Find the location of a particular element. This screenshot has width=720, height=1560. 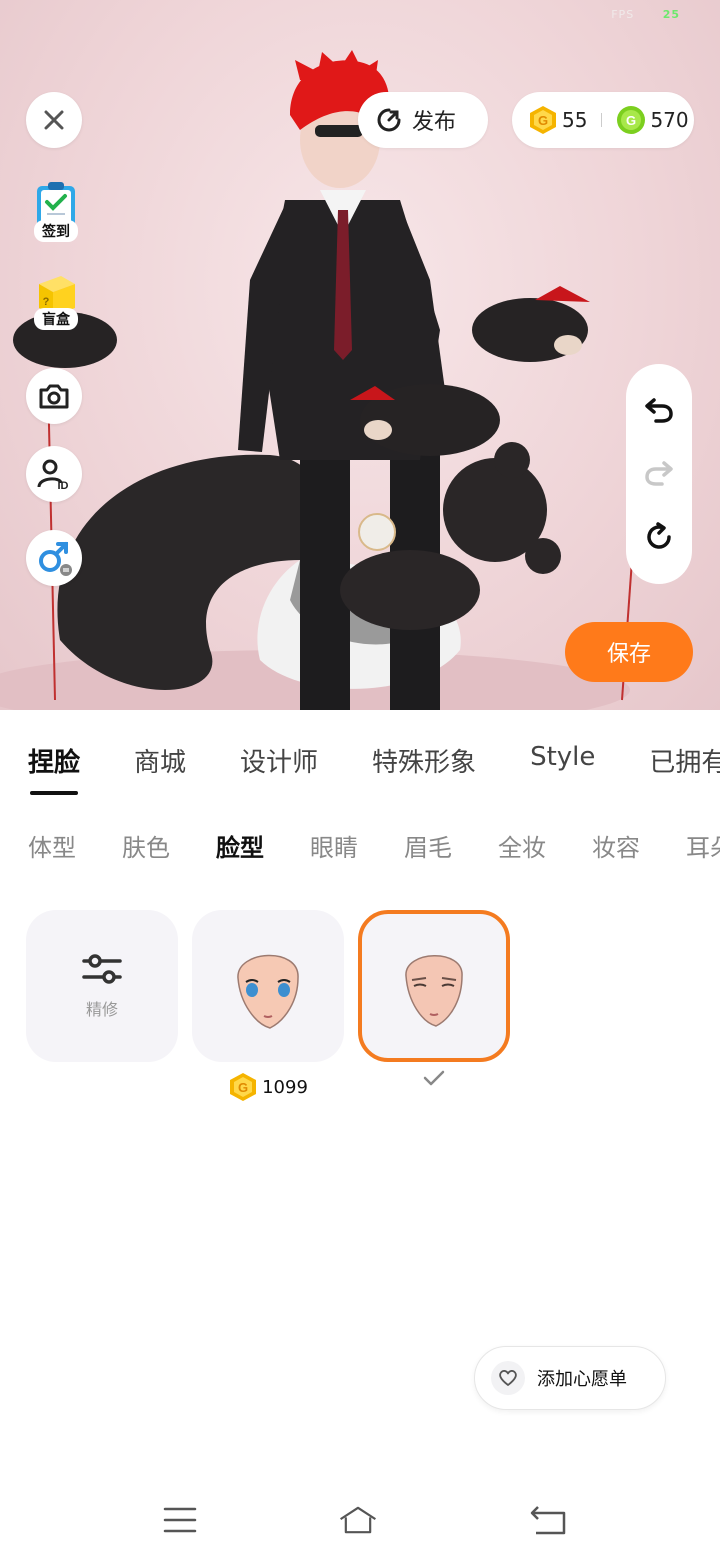

system-nav-bar is located at coordinates (360, 1520).